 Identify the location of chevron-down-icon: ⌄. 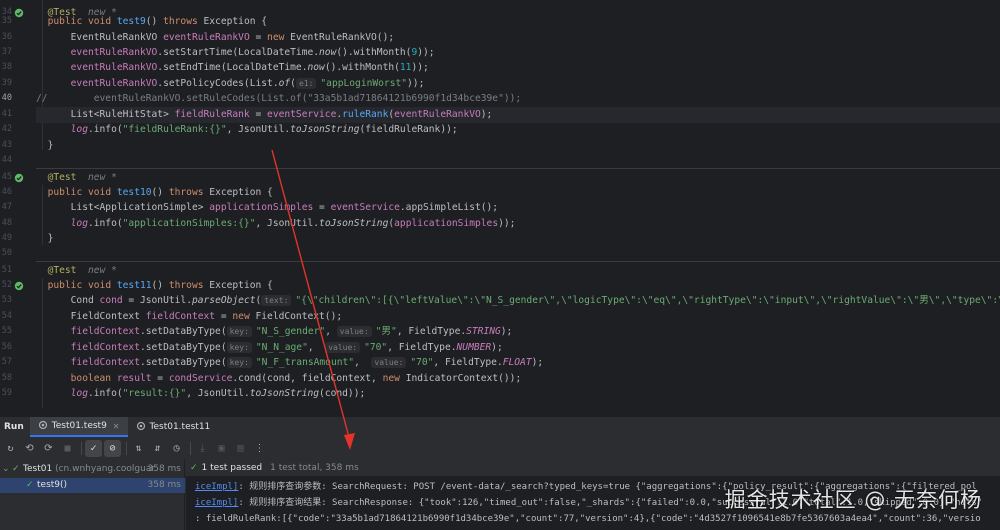
(6, 469).